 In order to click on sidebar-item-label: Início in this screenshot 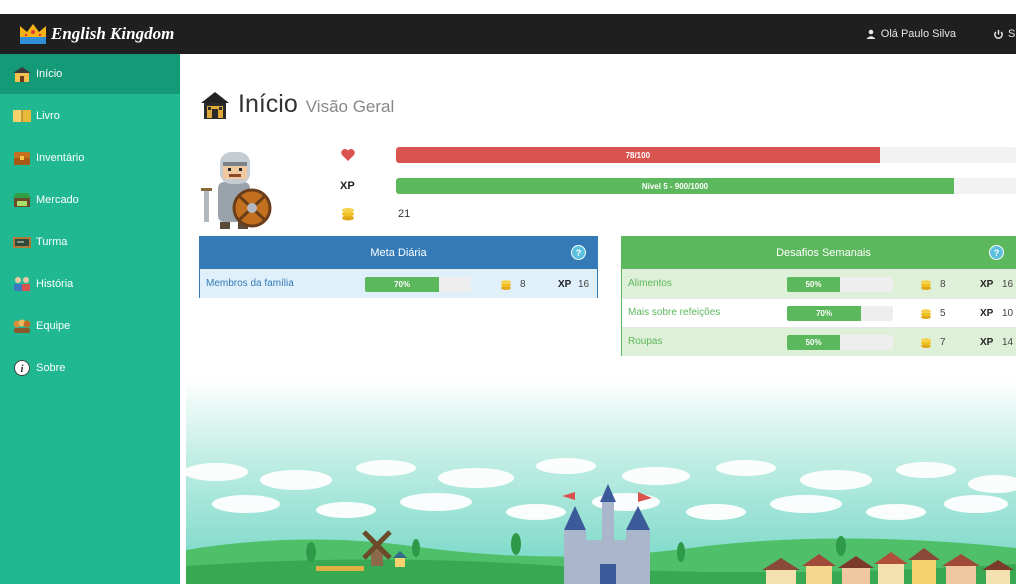, I will do `click(49, 74)`.